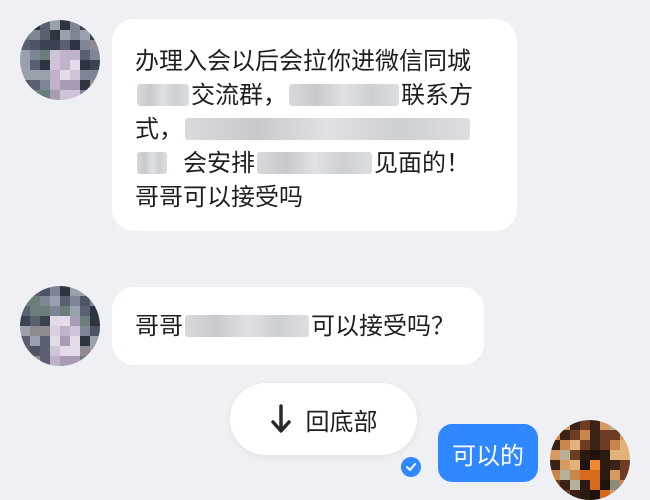  I want to click on message-line: 会安排 见面的！, so click(304, 163).